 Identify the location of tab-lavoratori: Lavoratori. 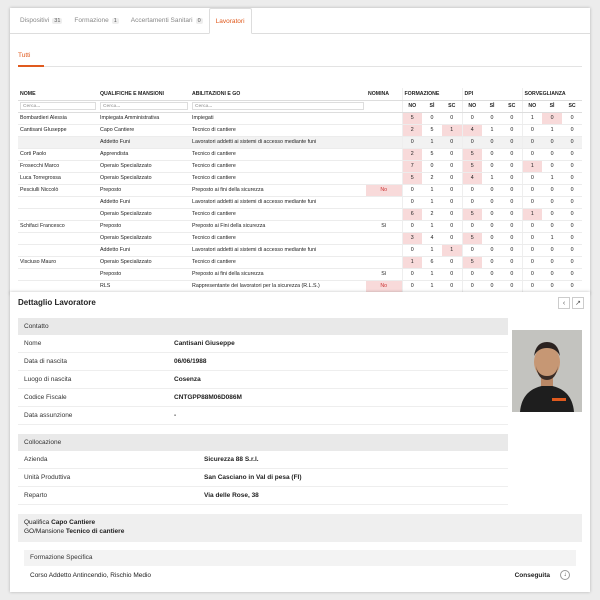
(230, 21).